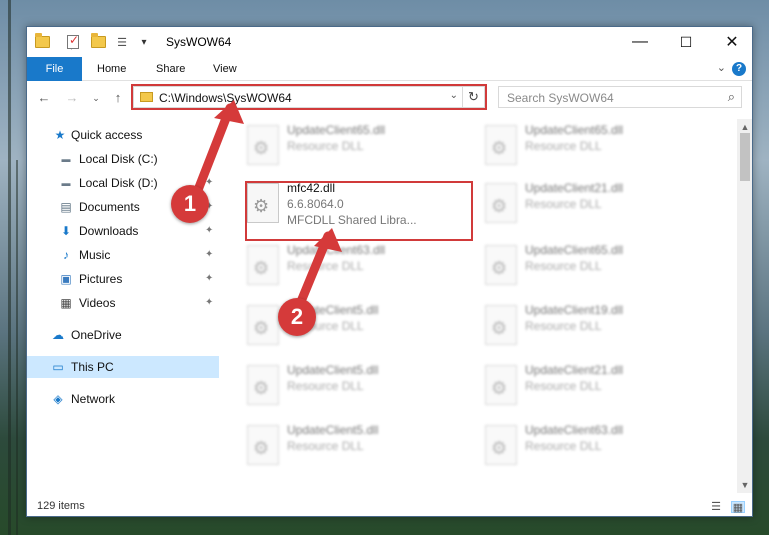 The image size is (769, 535). What do you see at coordinates (170, 69) in the screenshot?
I see `tab-share: Share` at bounding box center [170, 69].